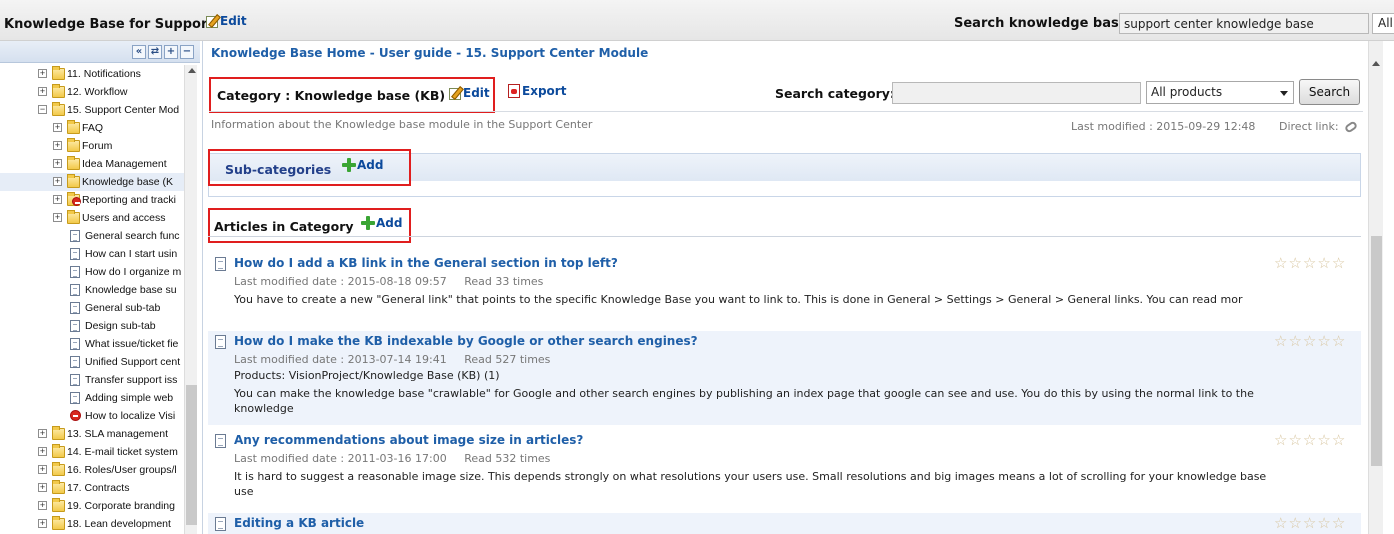 The image size is (1394, 534). Describe the element at coordinates (92, 308) in the screenshot. I see `tree-item: General sub-tab` at that location.